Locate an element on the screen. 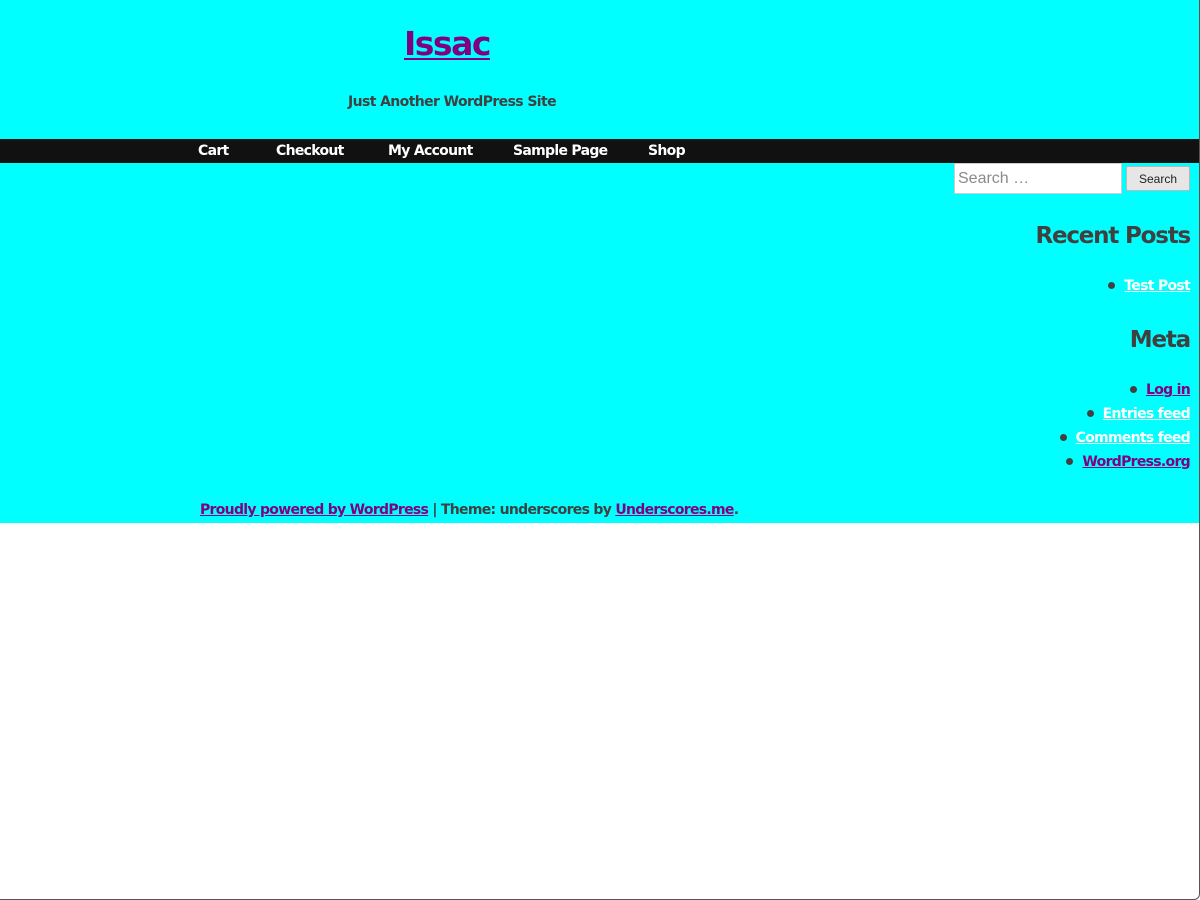 The image size is (1200, 900). search-button: Search is located at coordinates (1158, 178).